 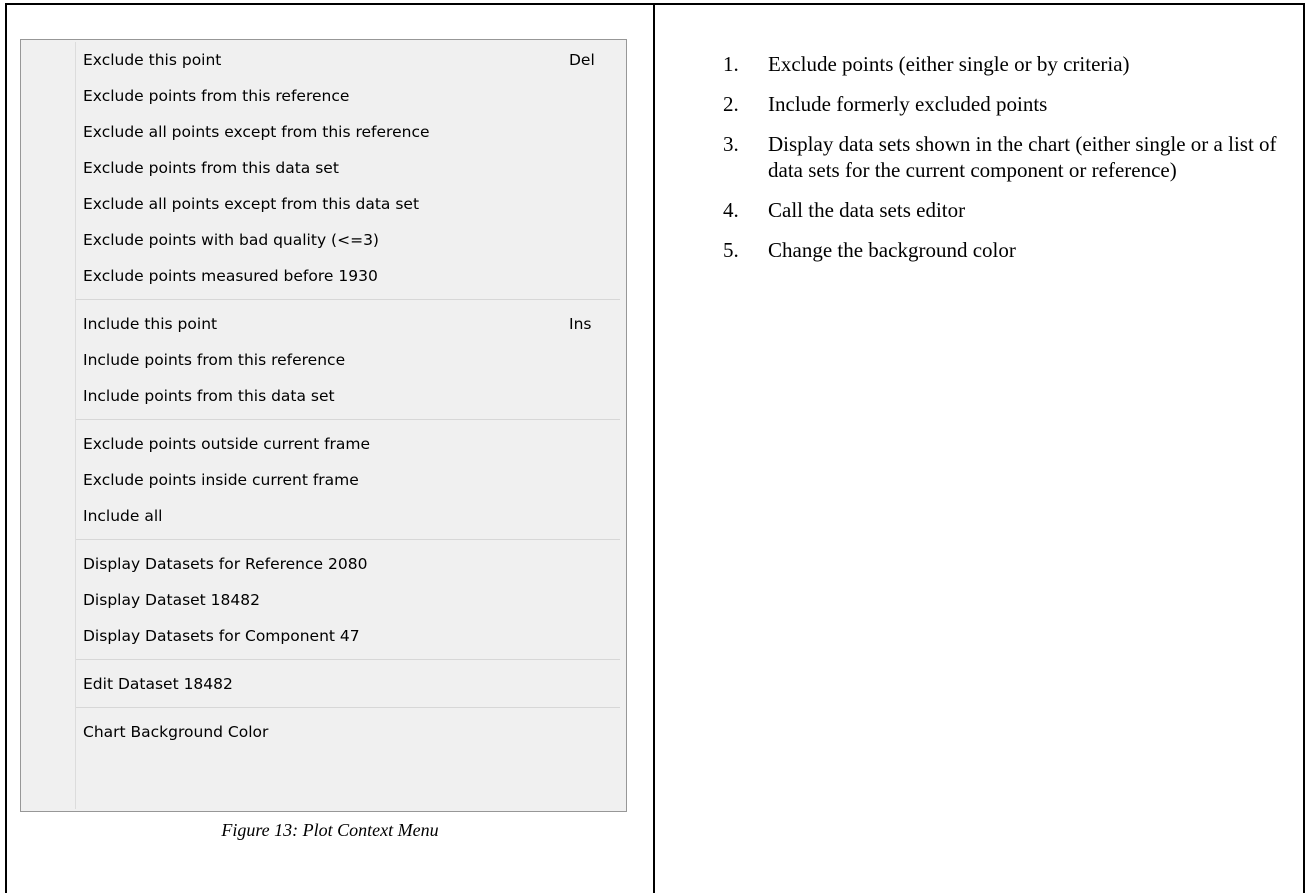 I want to click on menu-item-label: Include all, so click(x=123, y=516).